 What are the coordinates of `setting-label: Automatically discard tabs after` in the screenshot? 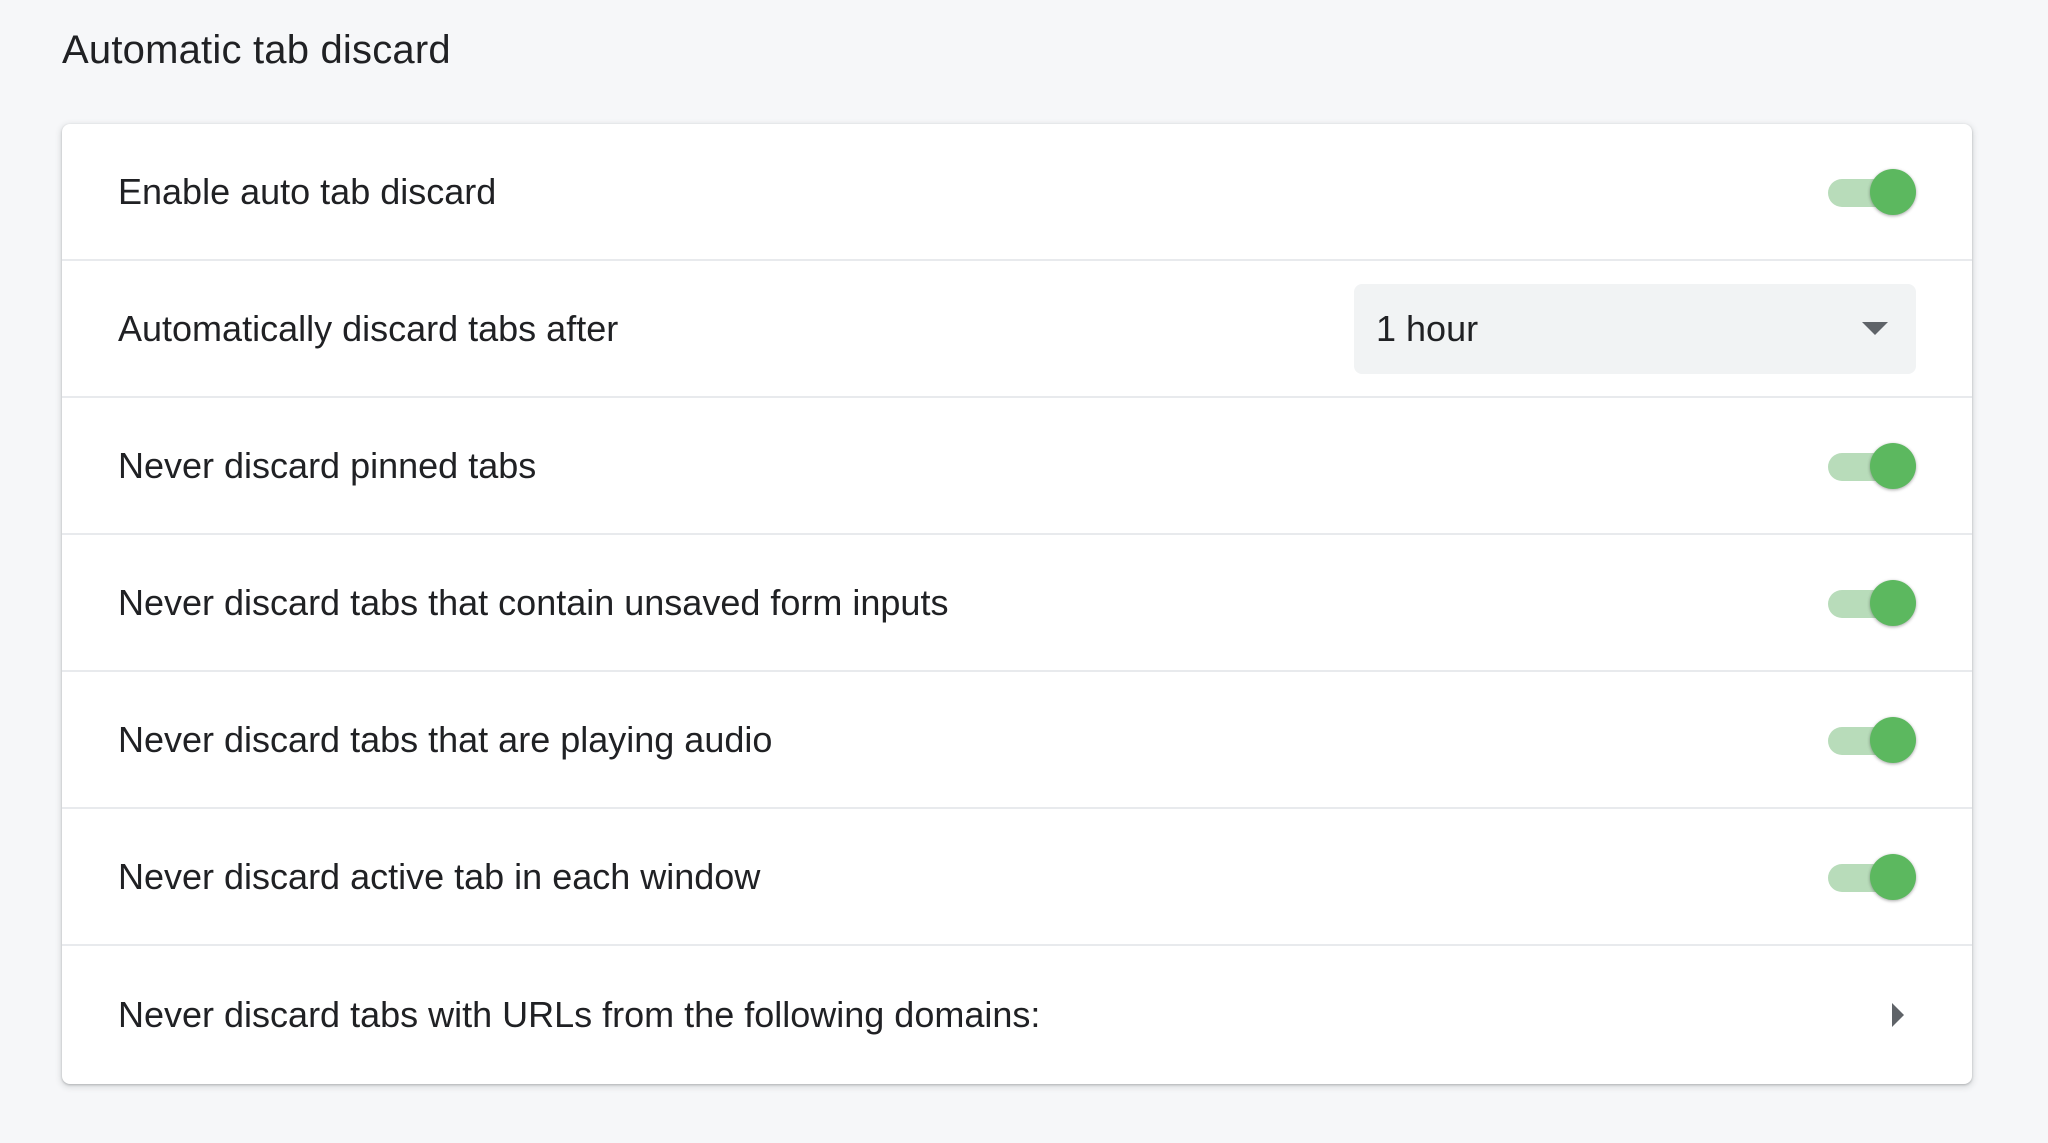 It's located at (368, 328).